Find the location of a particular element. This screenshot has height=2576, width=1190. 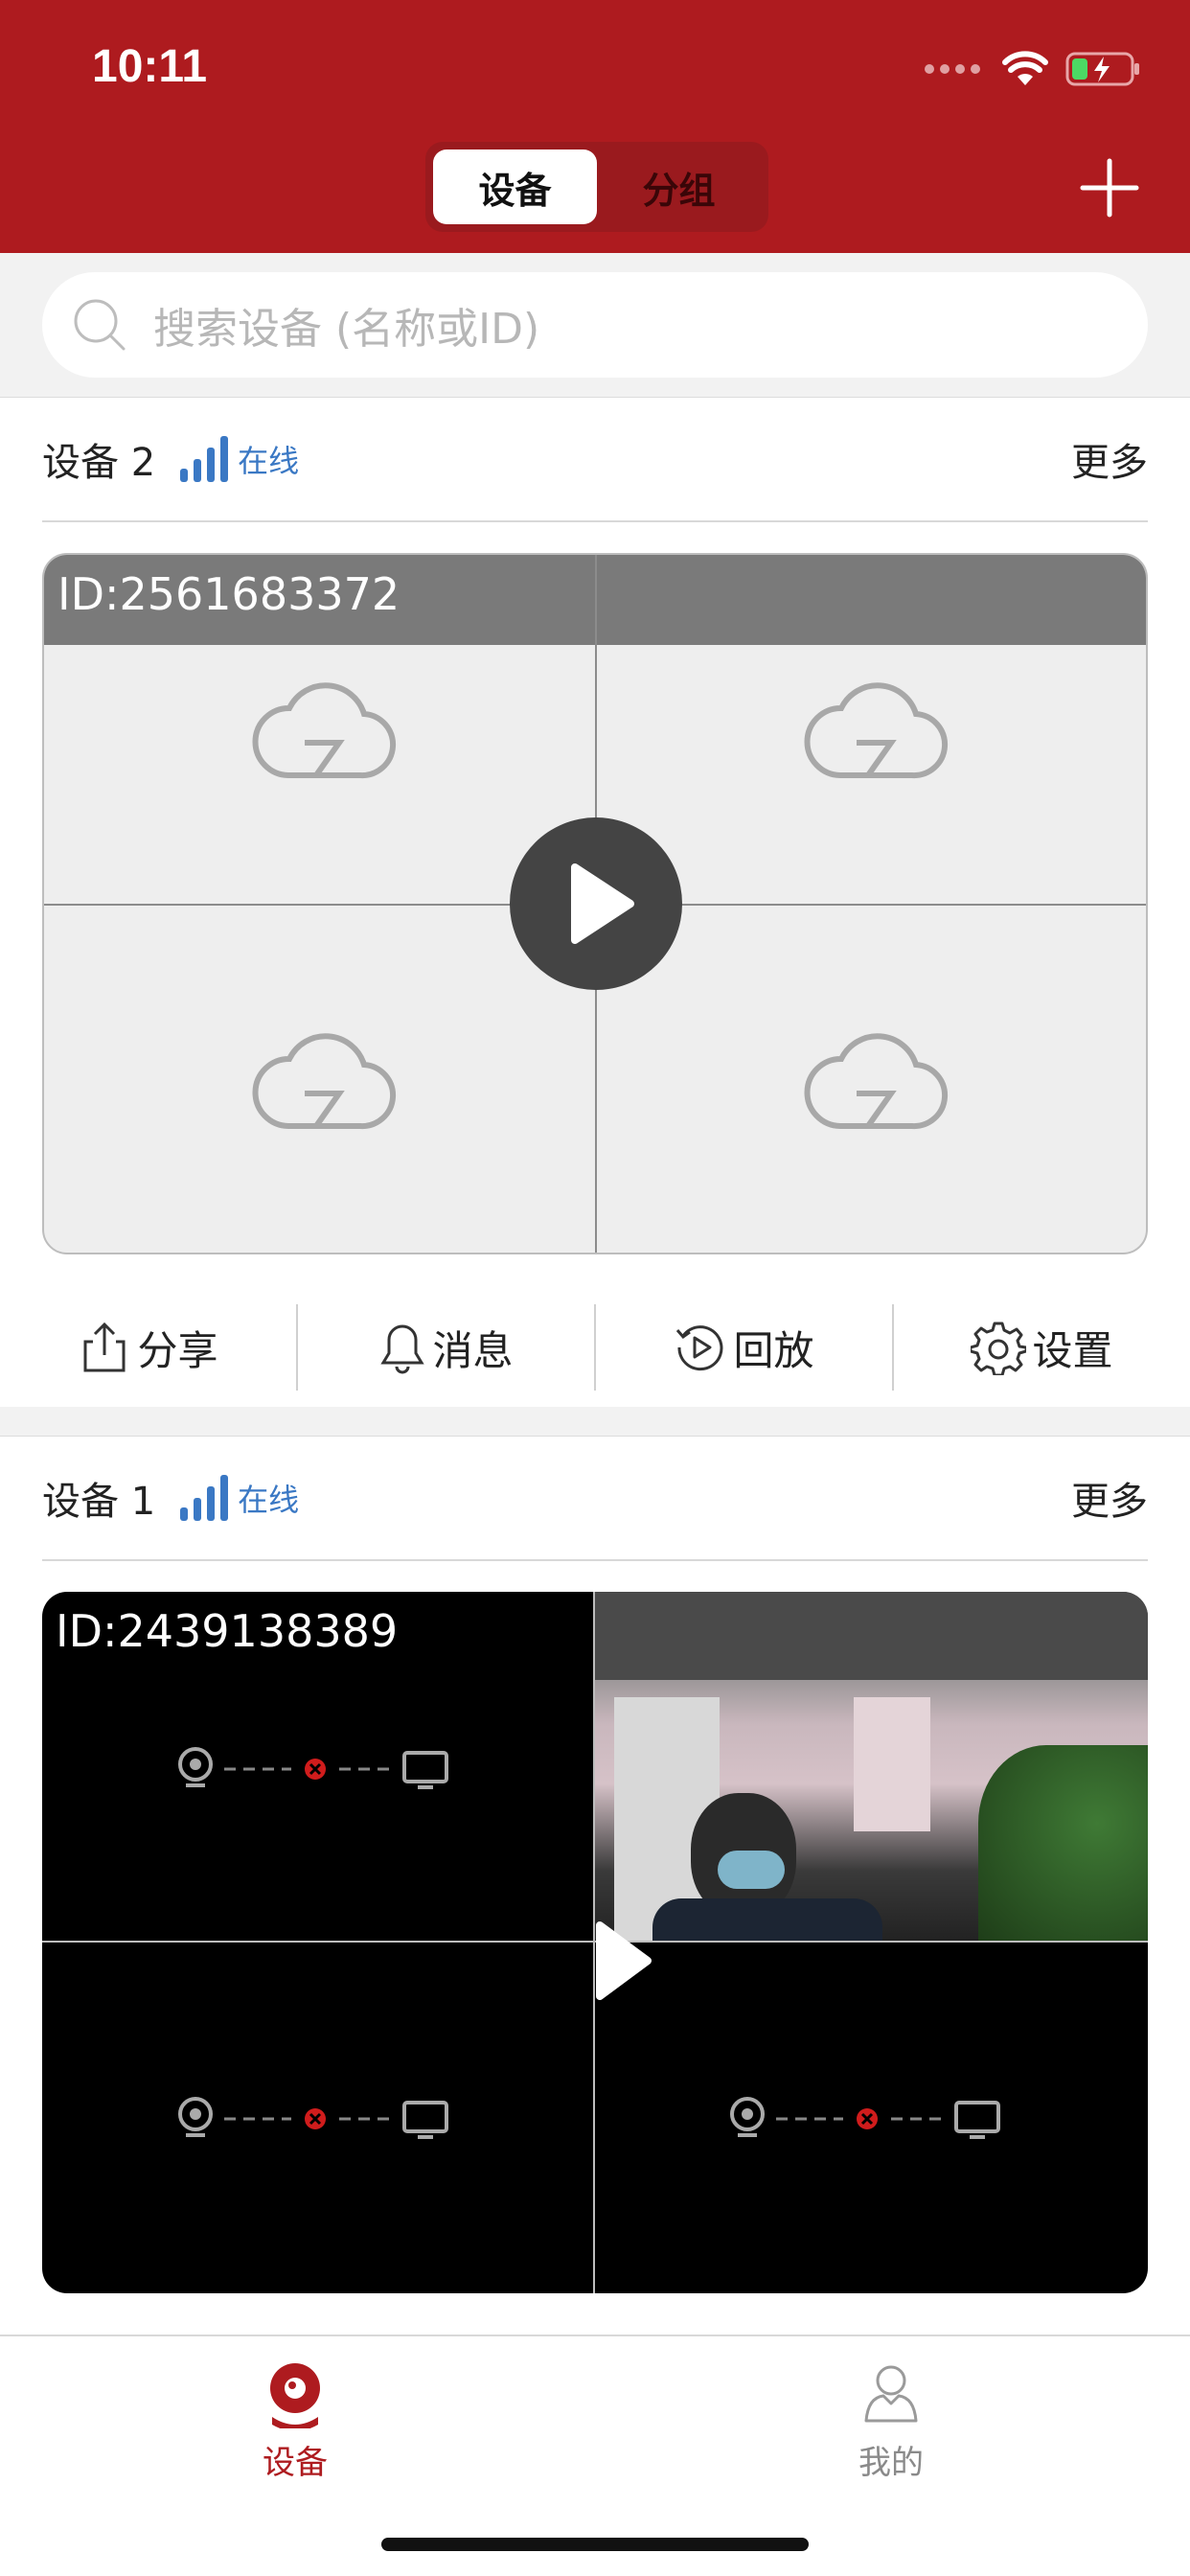

tab-groups: 分组 is located at coordinates (679, 187).